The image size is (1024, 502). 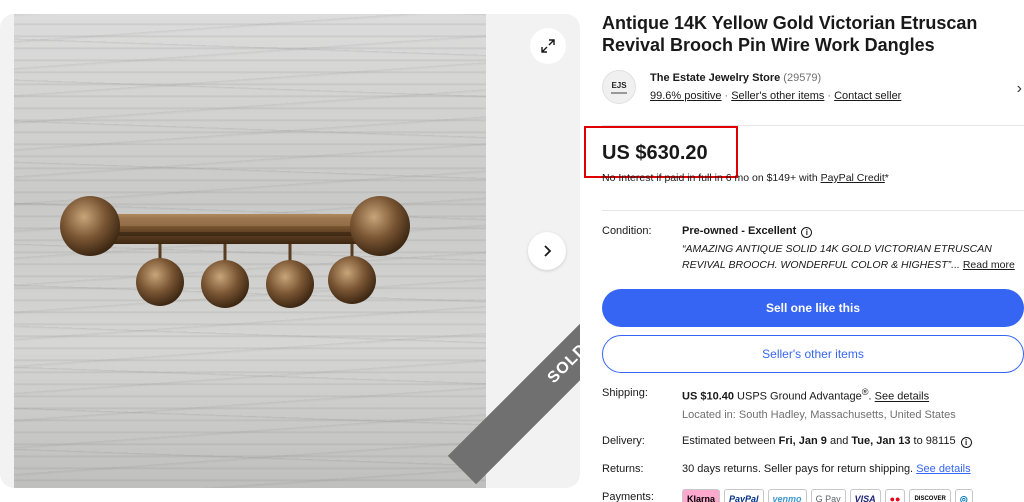 What do you see at coordinates (989, 265) in the screenshot?
I see `read-more-link: Read more` at bounding box center [989, 265].